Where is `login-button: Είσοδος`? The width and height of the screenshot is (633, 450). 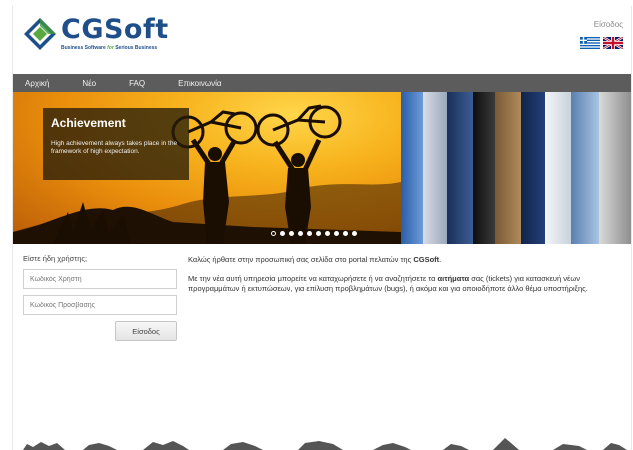
login-button: Είσοδος is located at coordinates (146, 331).